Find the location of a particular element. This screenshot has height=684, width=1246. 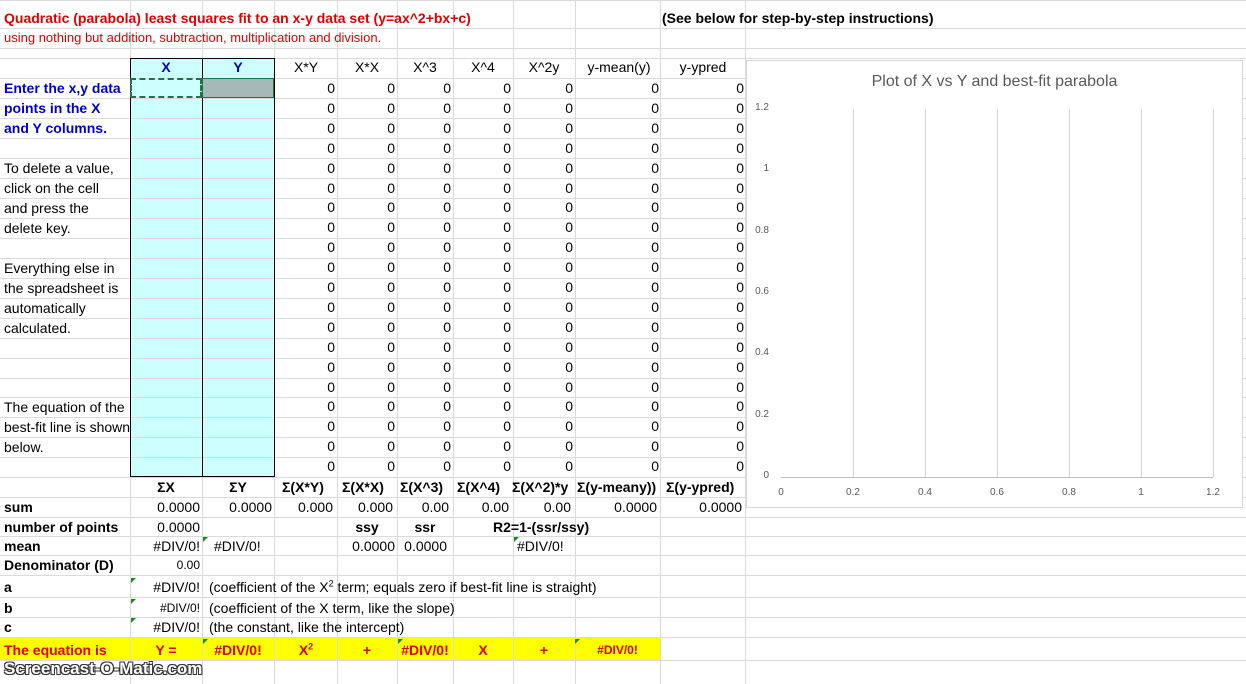

y-input-column is located at coordinates (238, 267).